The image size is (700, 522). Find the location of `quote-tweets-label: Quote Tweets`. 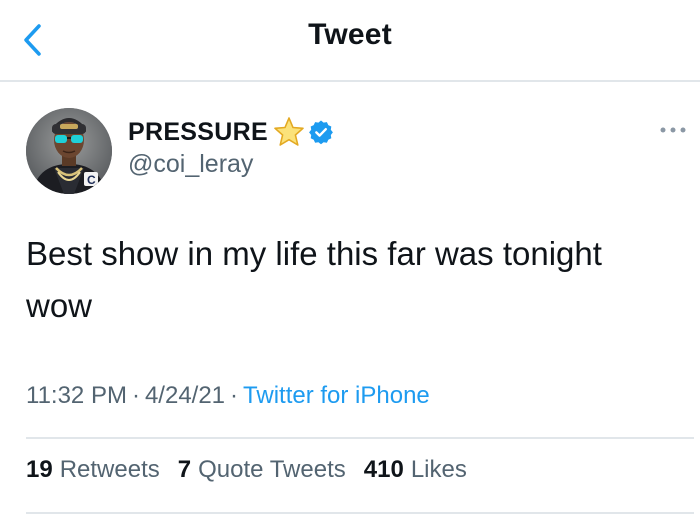

quote-tweets-label: Quote Tweets is located at coordinates (272, 469).